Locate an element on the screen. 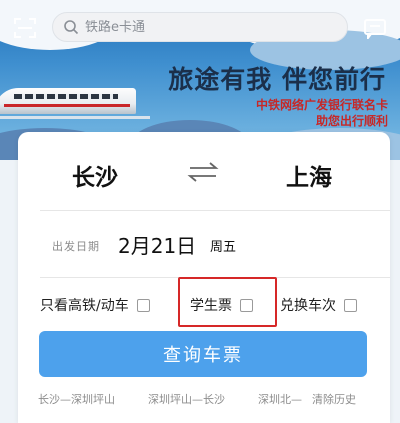 Image resolution: width=400 pixels, height=423 pixels. search-bar is located at coordinates (200, 27).